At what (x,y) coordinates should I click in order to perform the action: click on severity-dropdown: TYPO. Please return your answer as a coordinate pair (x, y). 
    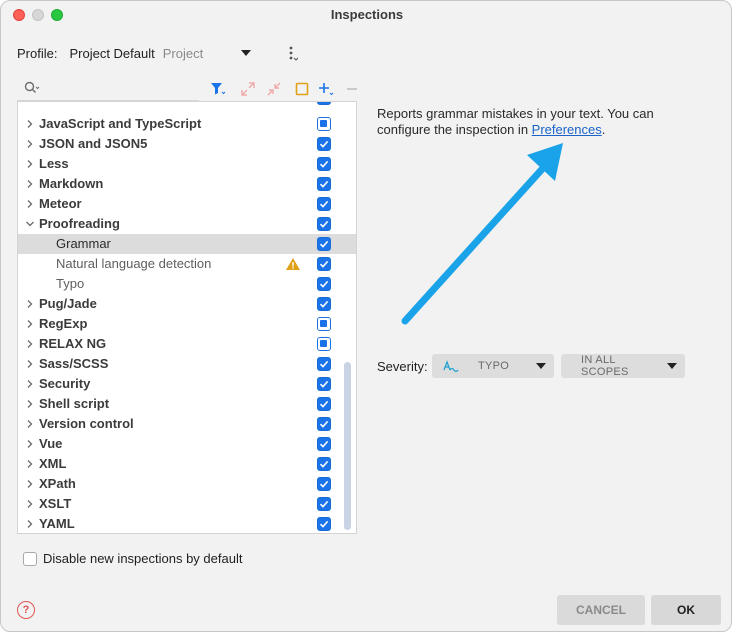
    Looking at the image, I should click on (493, 366).